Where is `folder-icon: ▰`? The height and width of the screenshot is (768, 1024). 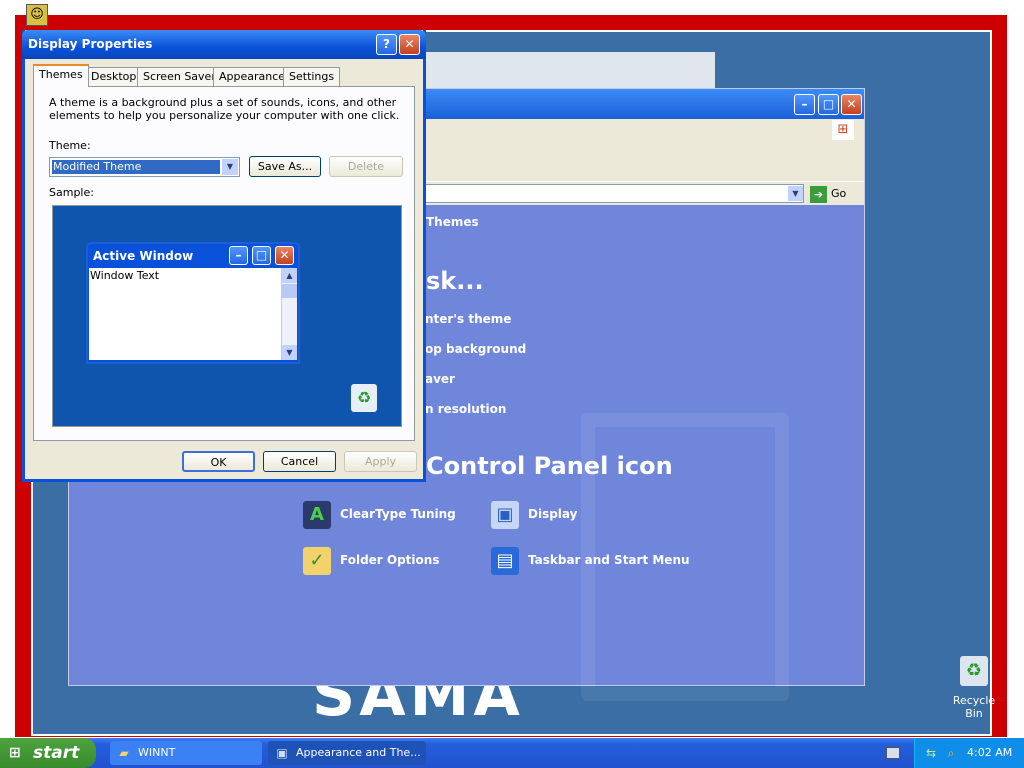 folder-icon: ▰ is located at coordinates (124, 753).